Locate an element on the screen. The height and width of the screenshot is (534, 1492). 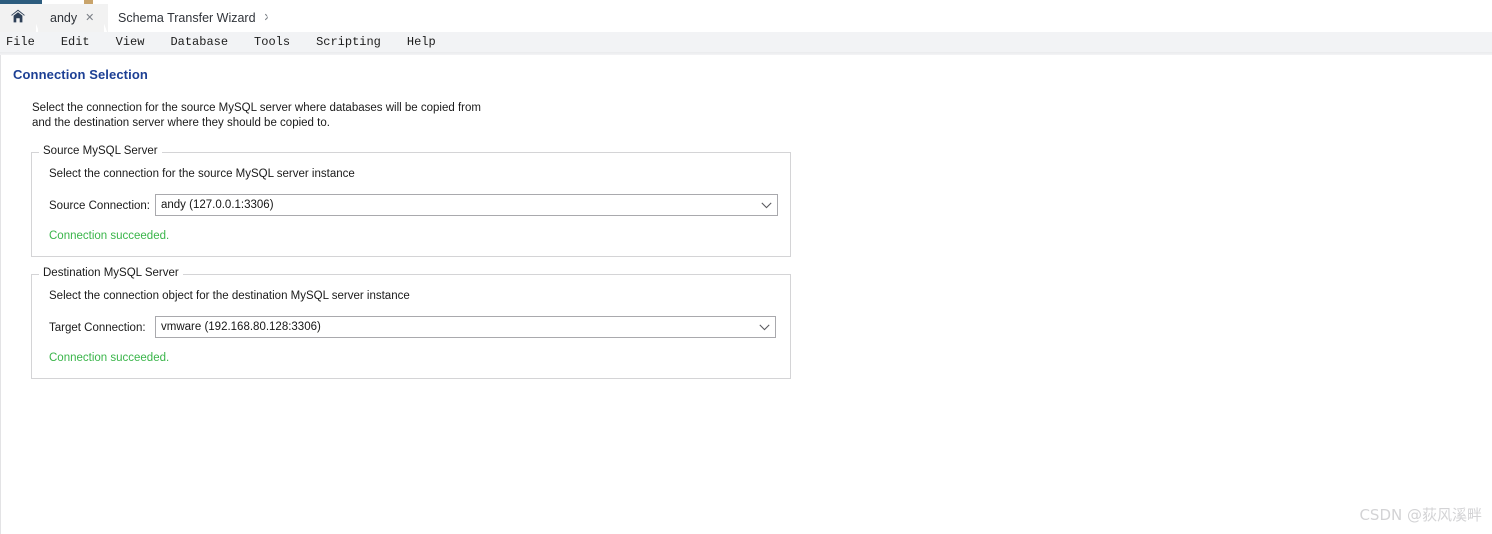
tab-bar: andy ✕ Schema Transfer Wizard ✕ is located at coordinates (746, 18).